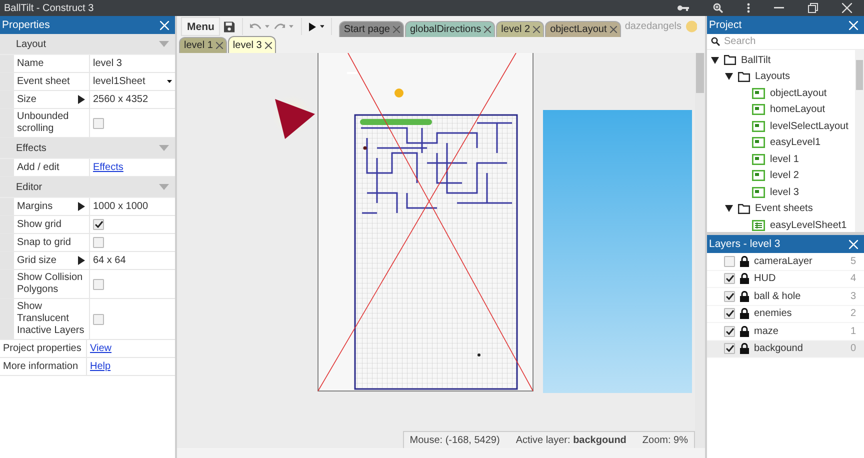  Describe the element at coordinates (781, 142) in the screenshot. I see `tree-item: easyLevel1` at that location.